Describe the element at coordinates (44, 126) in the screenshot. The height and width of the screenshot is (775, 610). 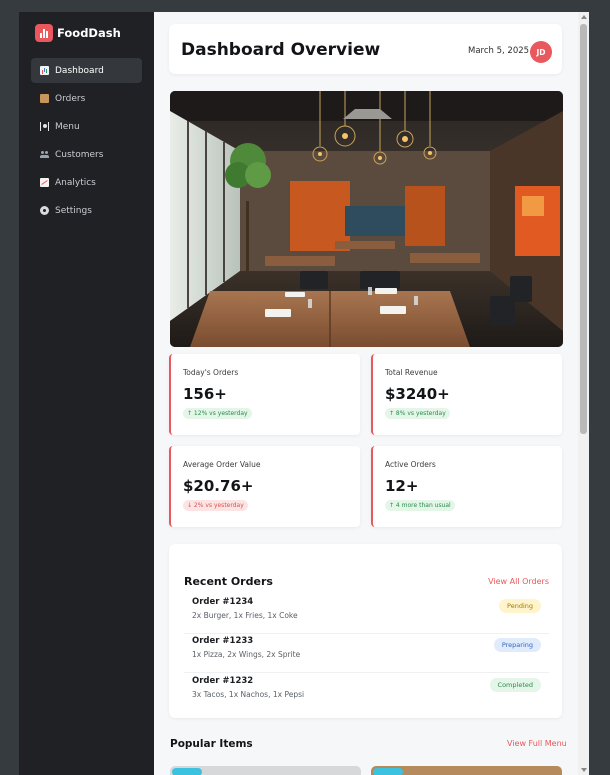
I see `plate-icon` at that location.